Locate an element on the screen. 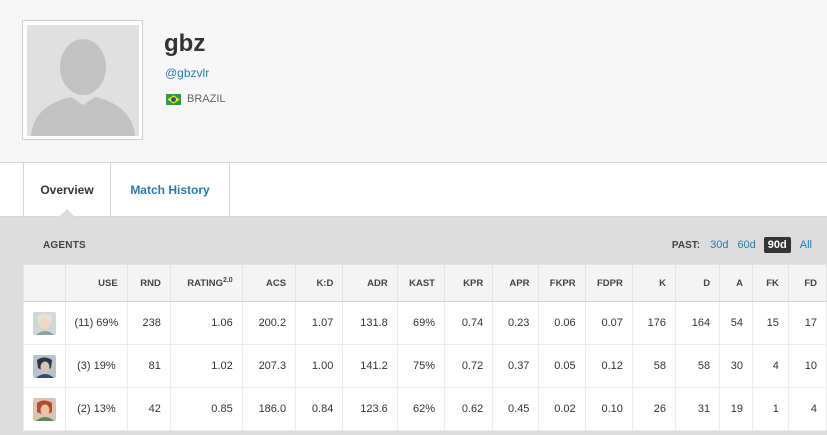 This screenshot has height=435, width=827. header-kd: K:D is located at coordinates (319, 283).